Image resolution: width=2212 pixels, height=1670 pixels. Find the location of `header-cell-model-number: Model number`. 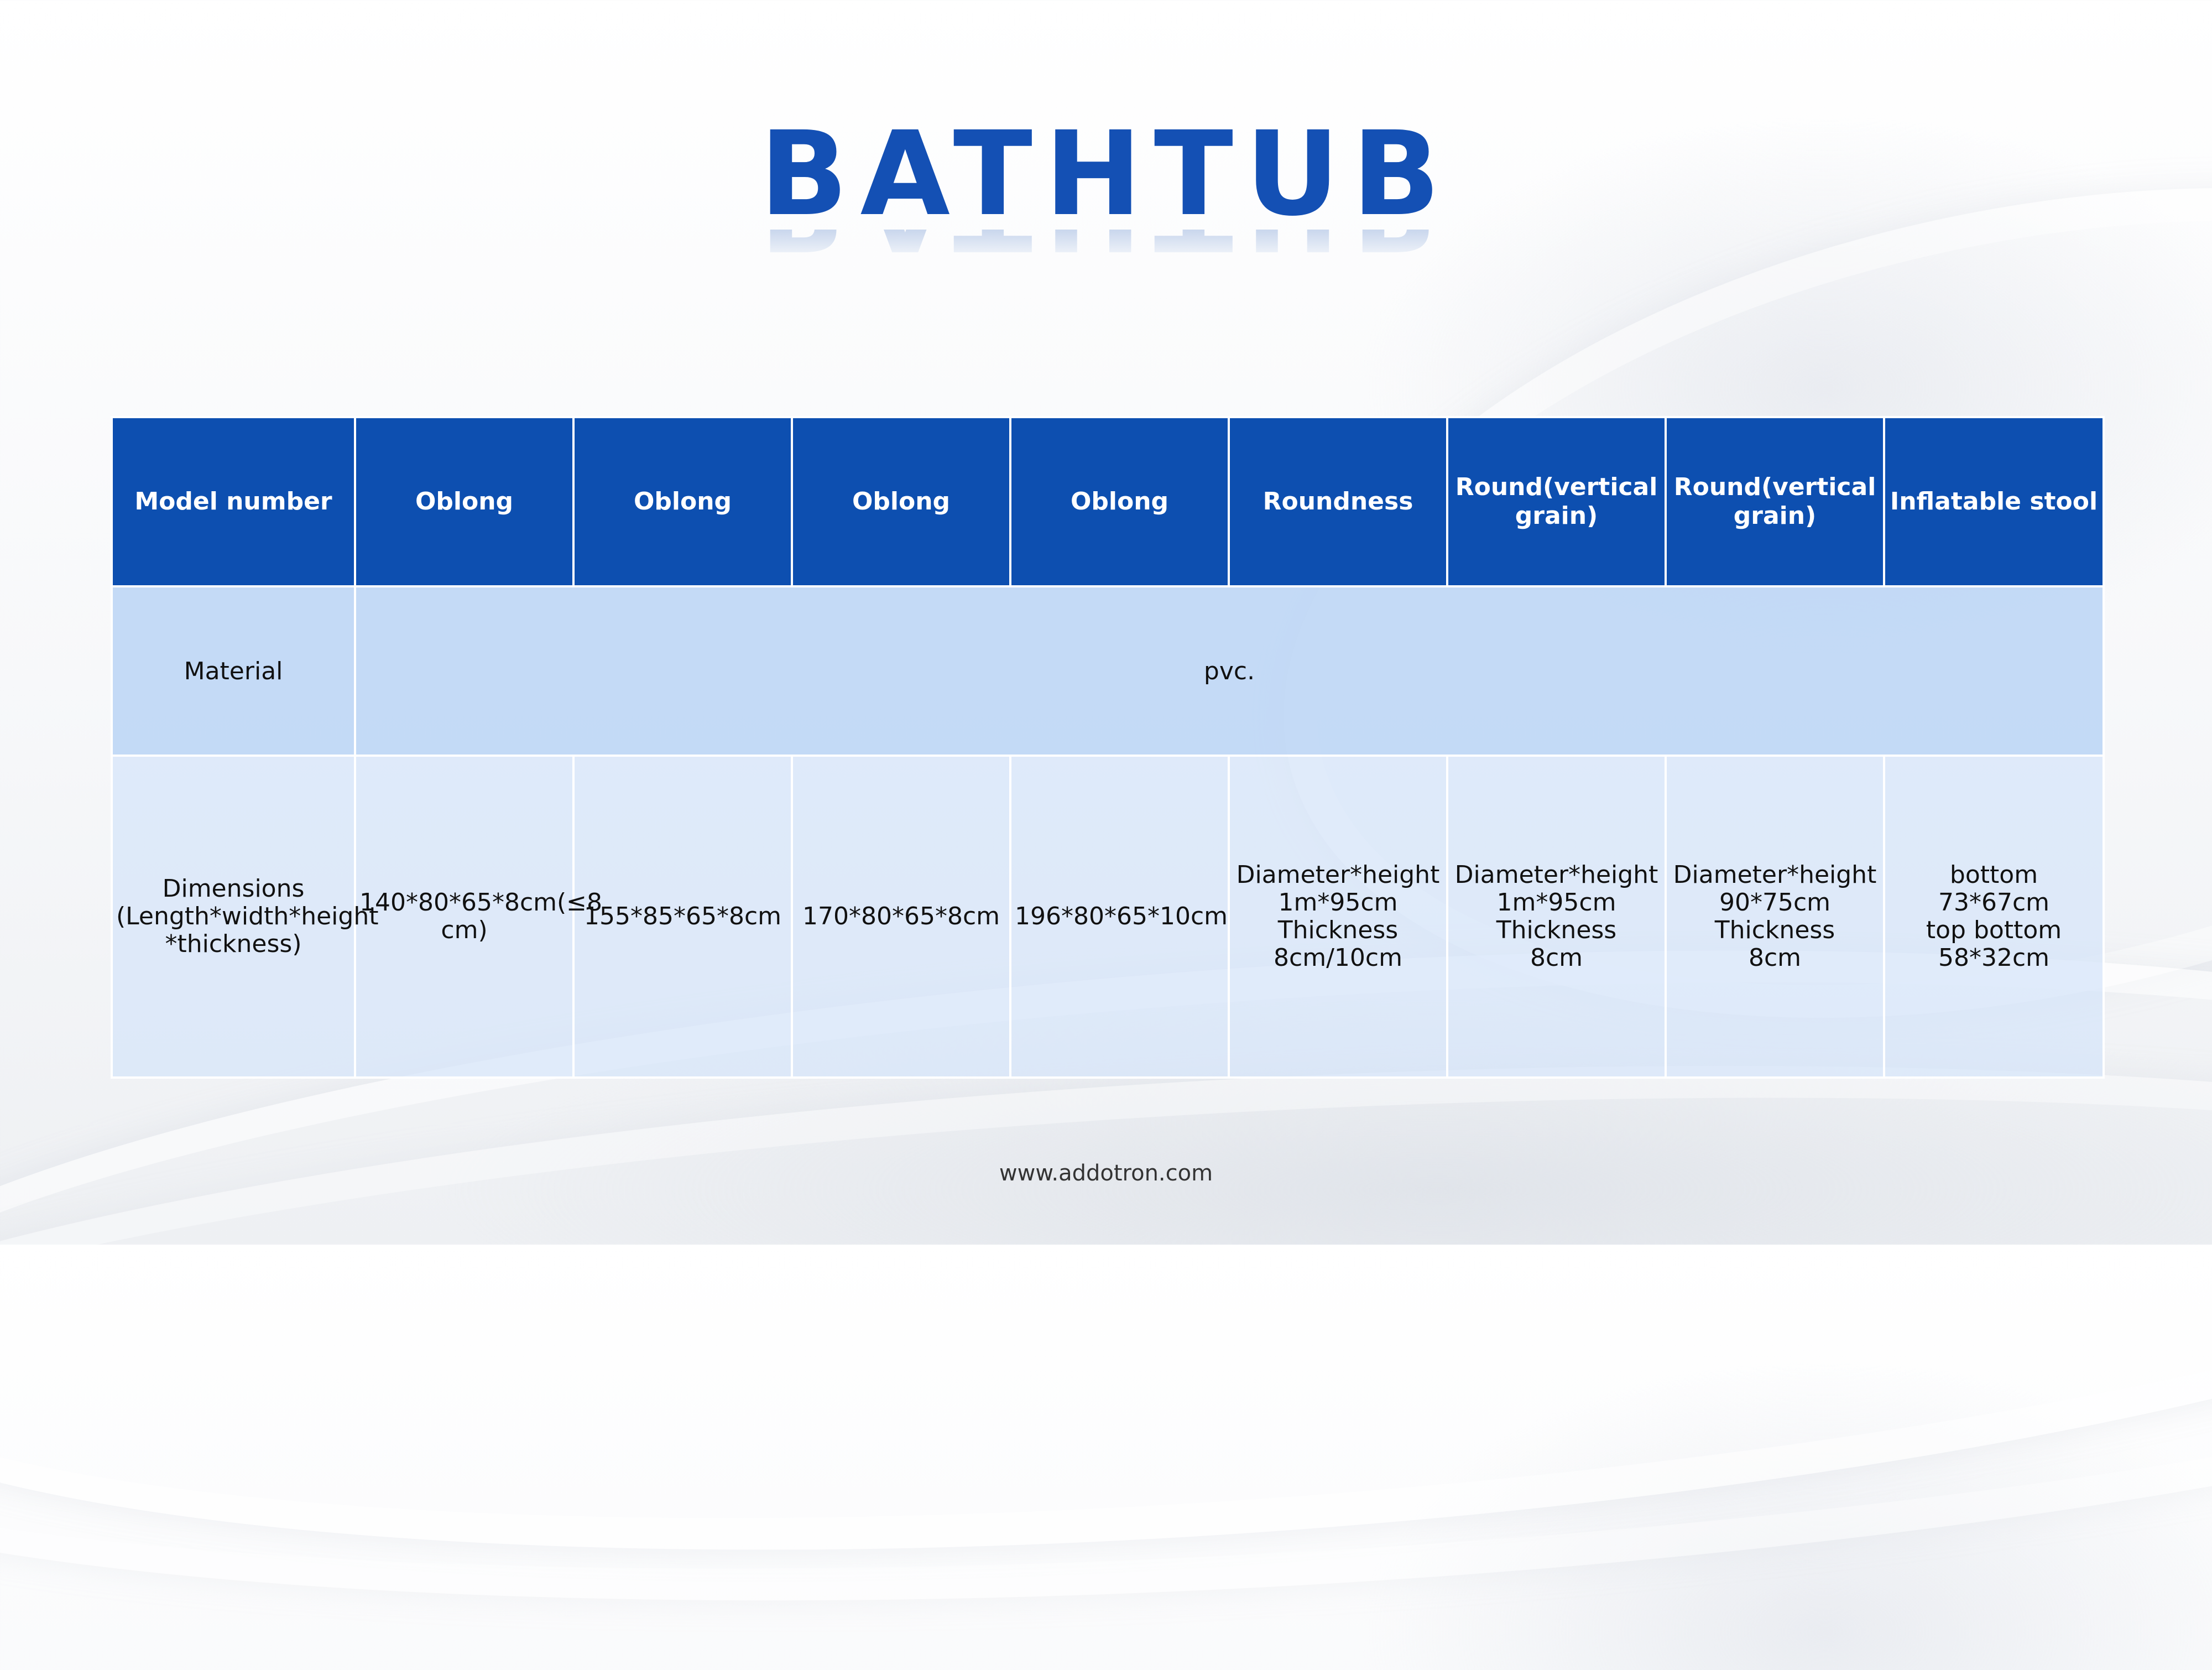

header-cell-model-number: Model number is located at coordinates (234, 501).